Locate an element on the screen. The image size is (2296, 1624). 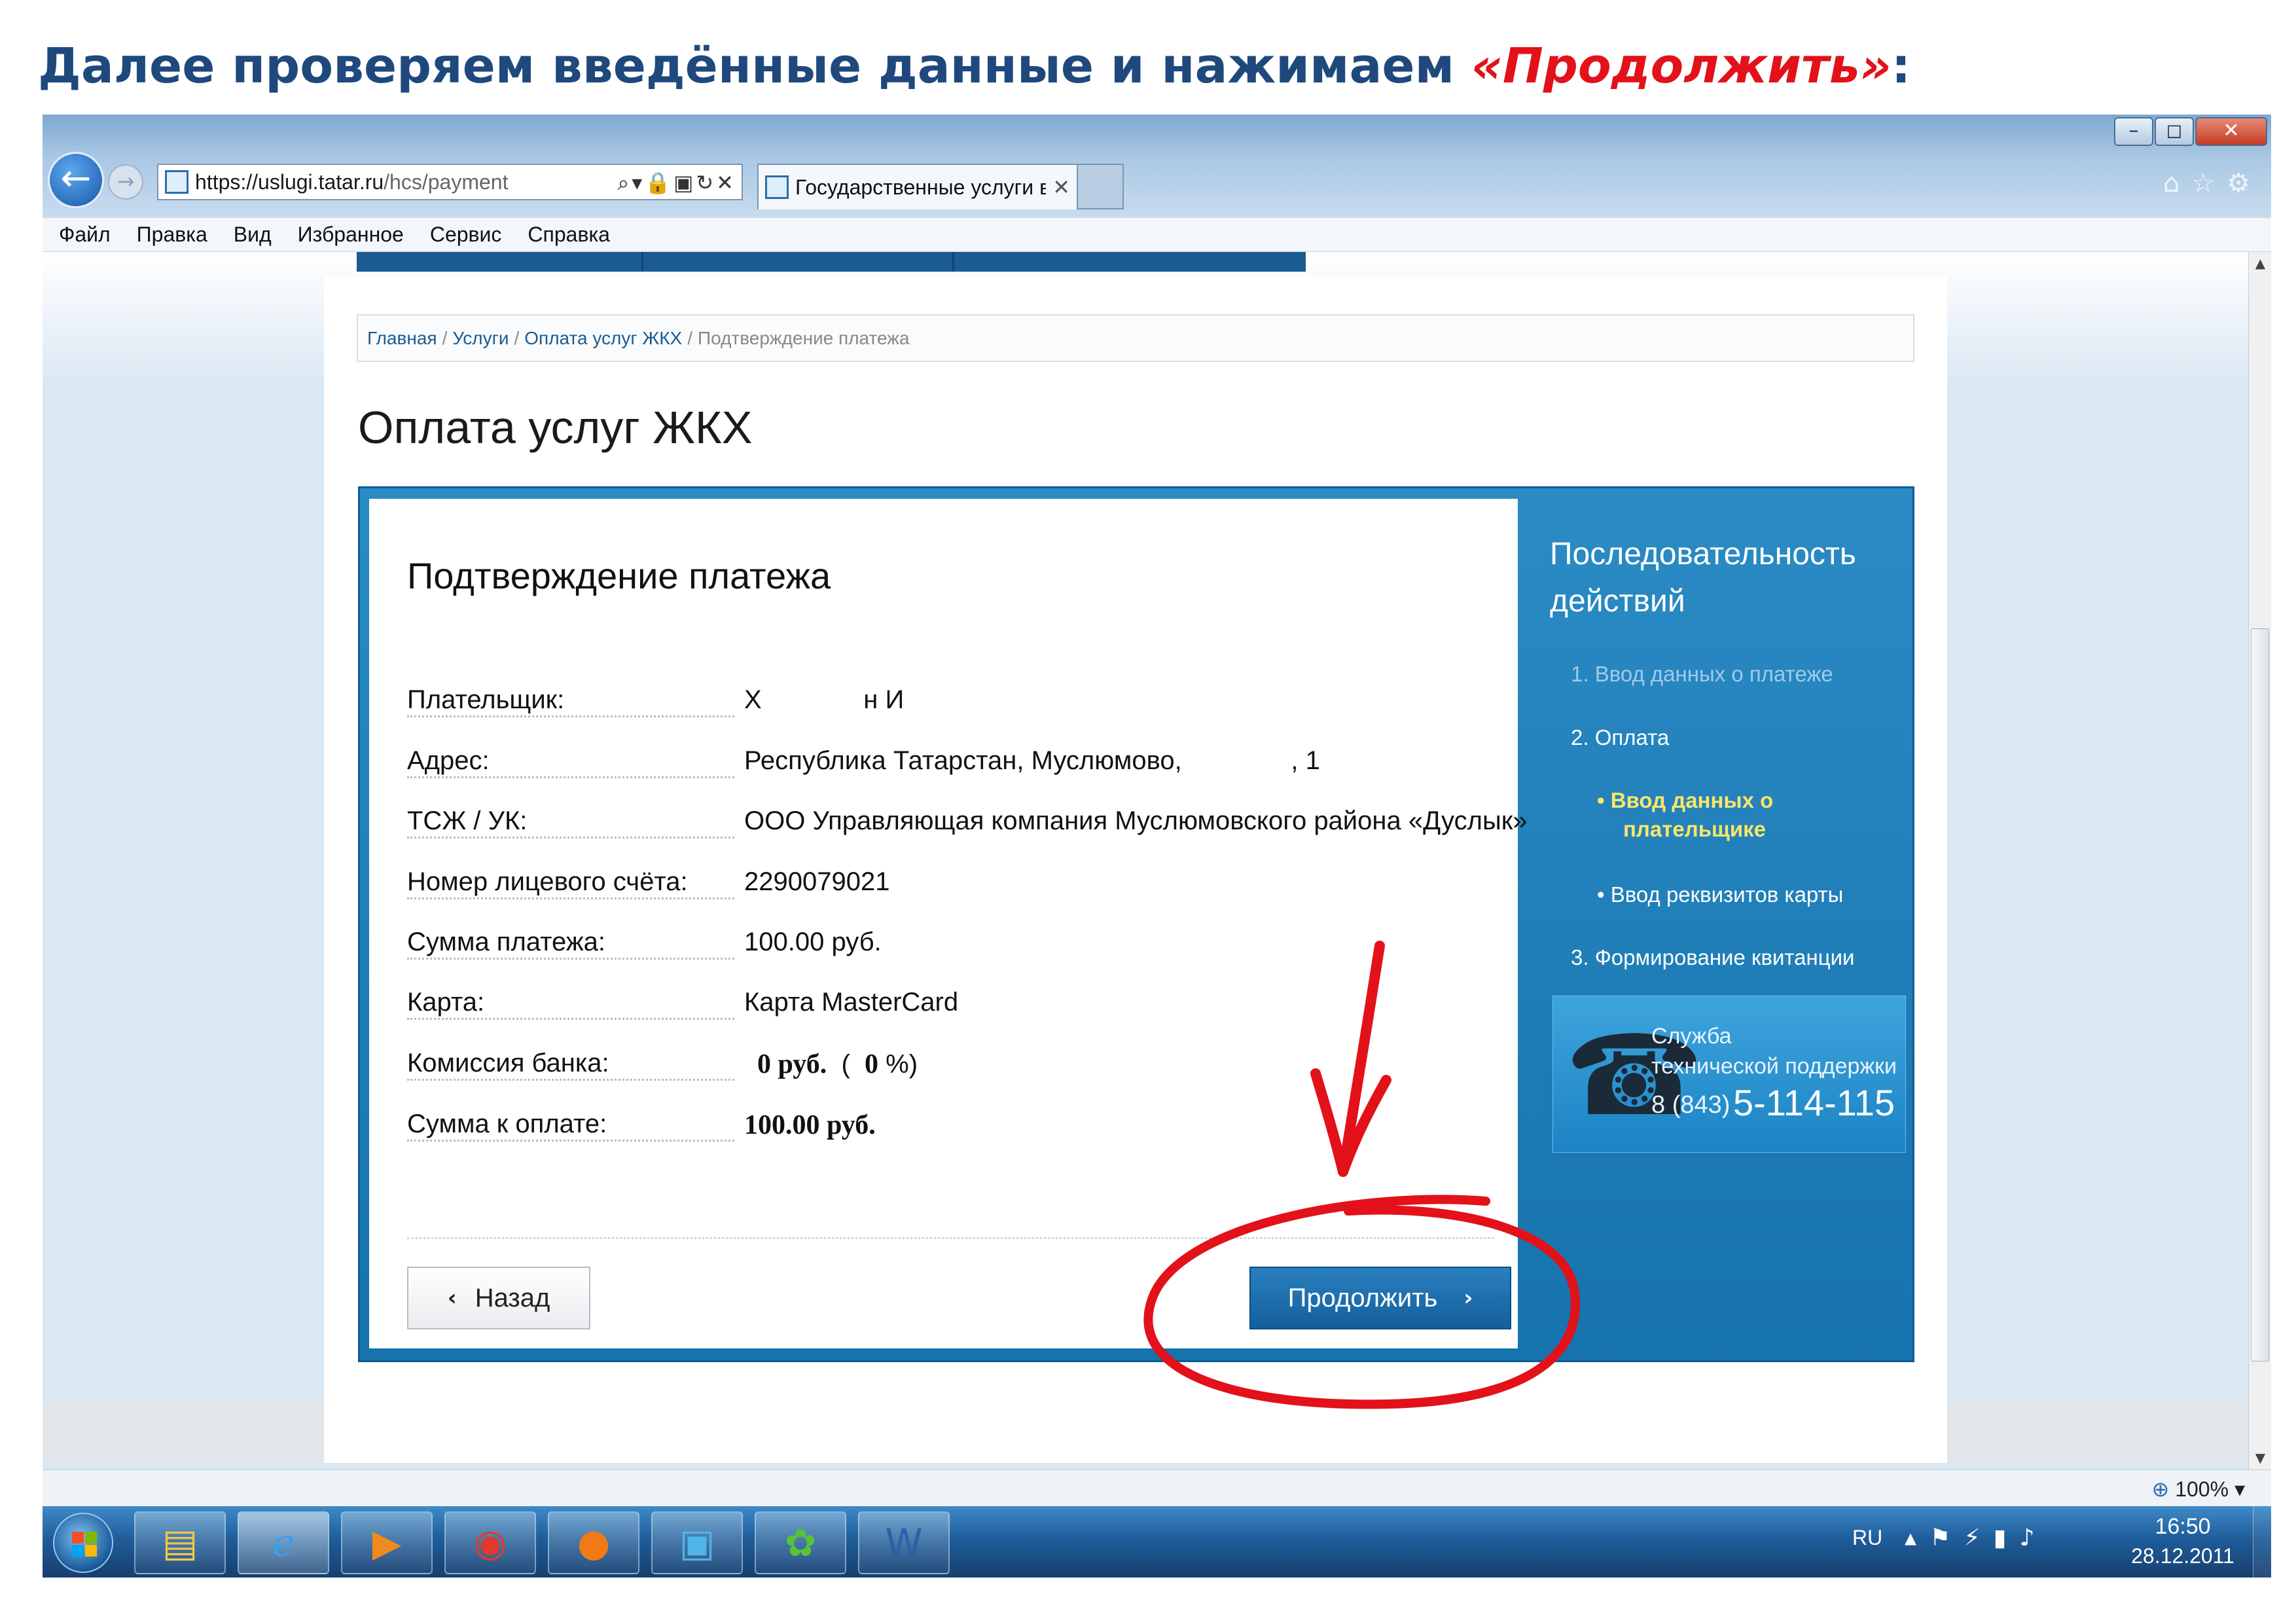
tray-icons: ▴⚑⚡▮♪ is located at coordinates (1976, 1538).